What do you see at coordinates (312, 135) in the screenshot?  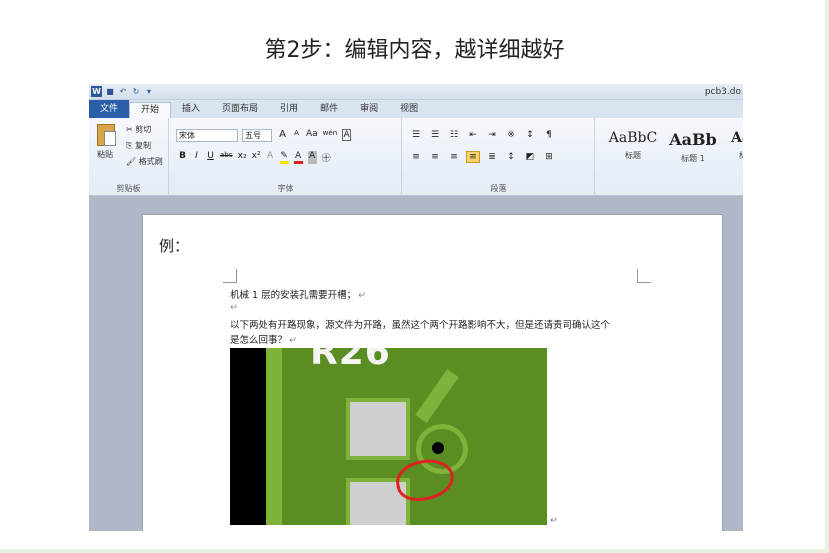 I see `change-case-button: Aa` at bounding box center [312, 135].